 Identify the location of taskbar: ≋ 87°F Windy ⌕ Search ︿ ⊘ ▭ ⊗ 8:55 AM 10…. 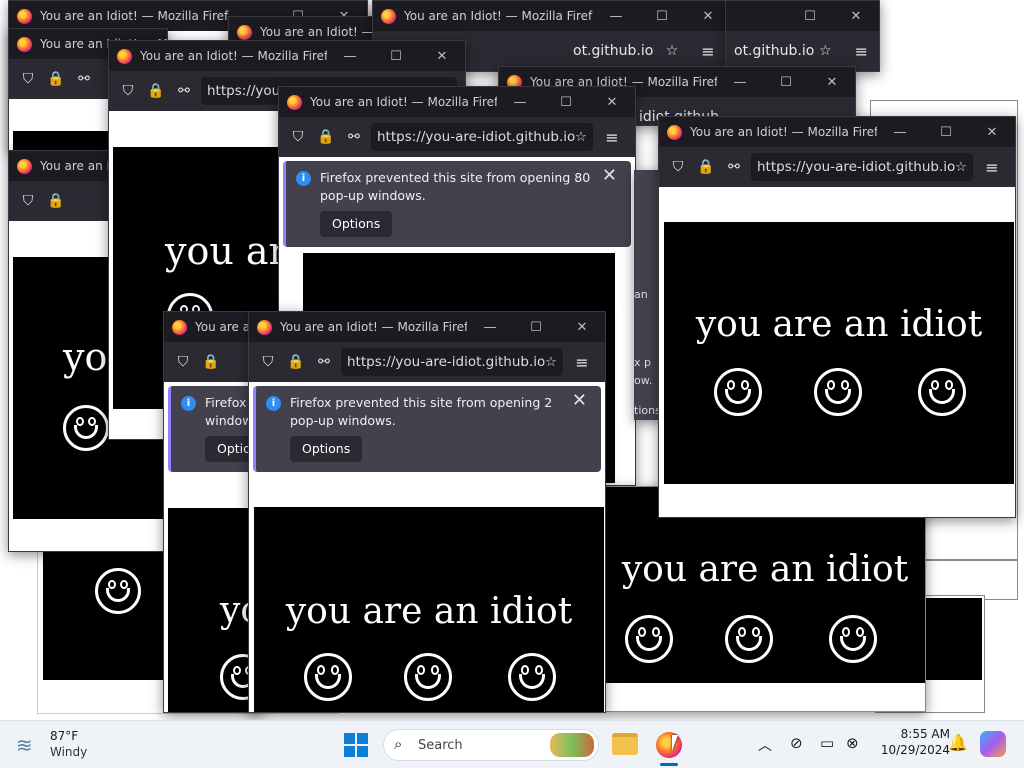
(512, 744).